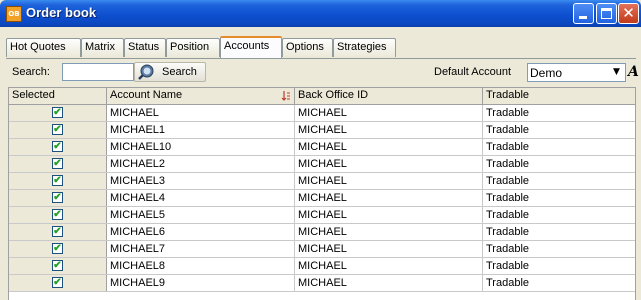  What do you see at coordinates (146, 72) in the screenshot?
I see `search-icon` at bounding box center [146, 72].